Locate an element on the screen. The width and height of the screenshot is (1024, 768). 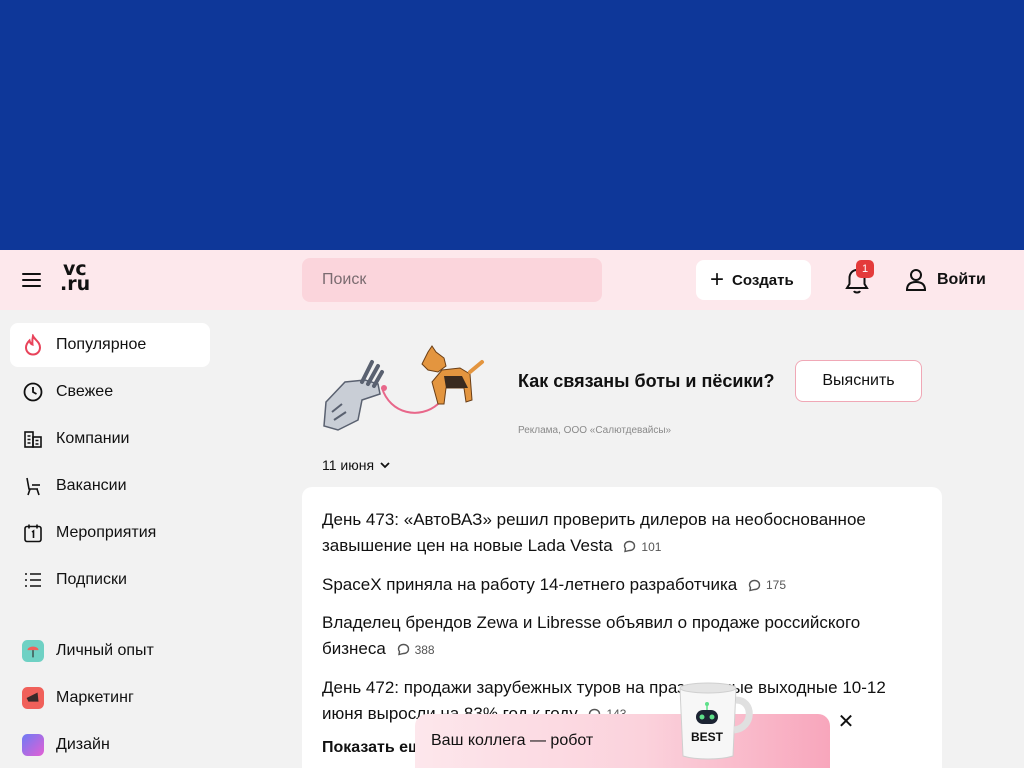
ad-disclaimer: Реклама, ООО «Салютдевайсы» is located at coordinates (595, 430).